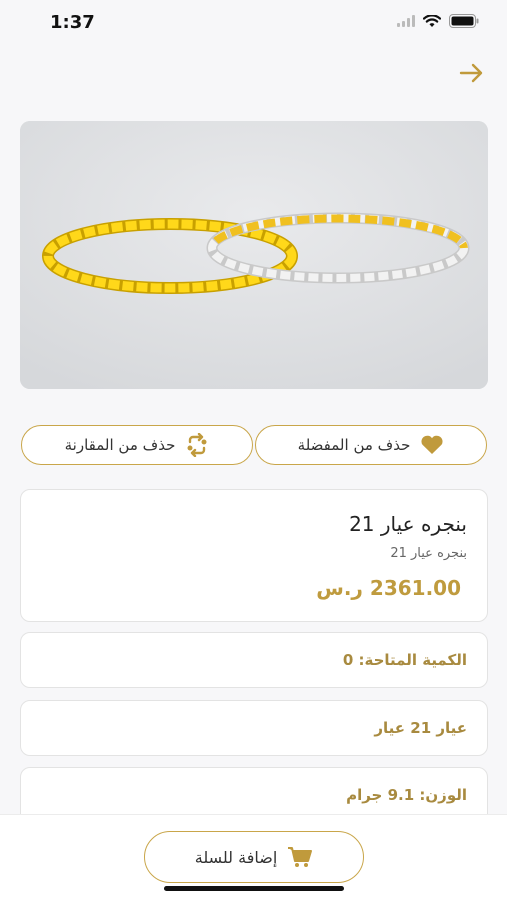 This screenshot has width=507, height=900. What do you see at coordinates (254, 555) in the screenshot?
I see `product-info-card: بنجره عيار 21 بنجره عيار 21 2361.00 ر.س` at bounding box center [254, 555].